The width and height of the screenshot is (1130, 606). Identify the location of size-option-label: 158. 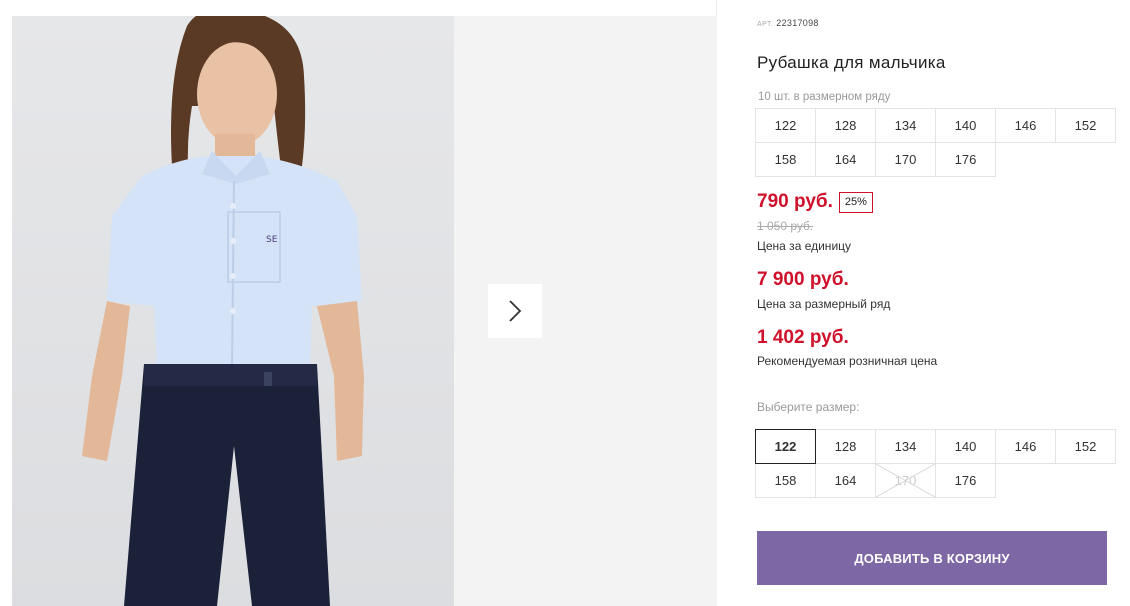
(785, 480).